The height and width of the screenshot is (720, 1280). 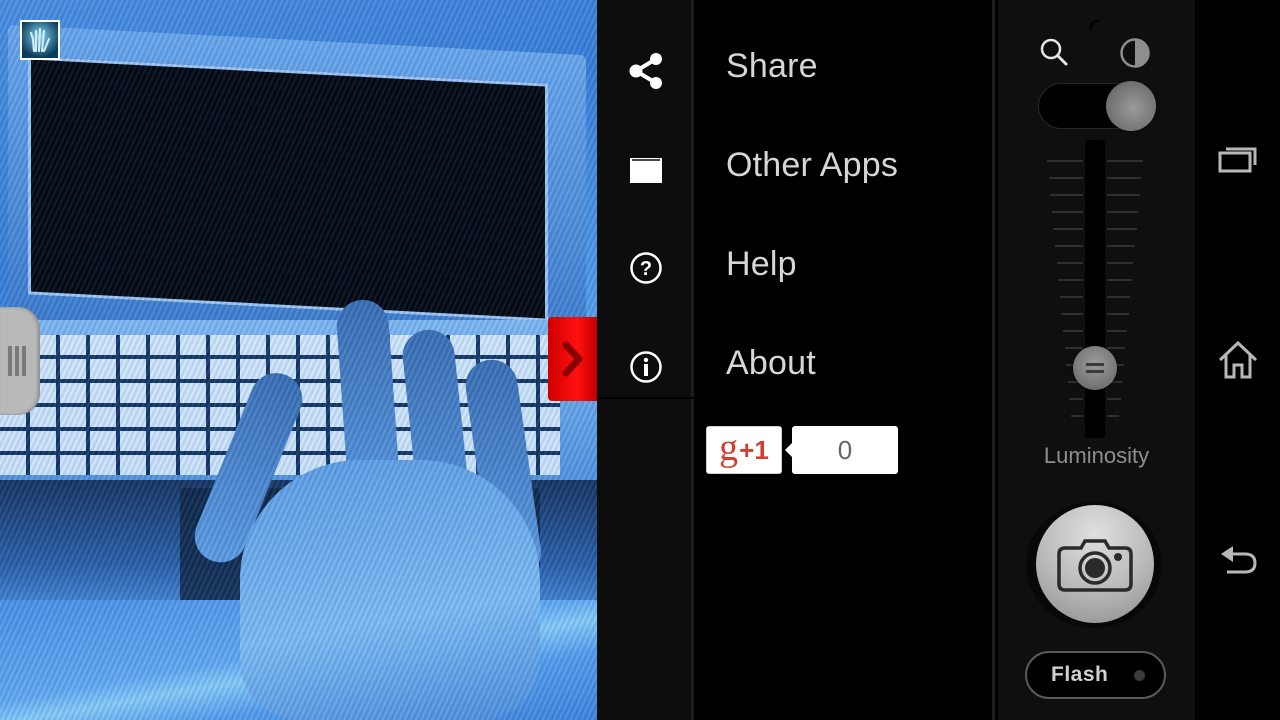 I want to click on luminosity-slider-thumb, so click(x=1095, y=368).